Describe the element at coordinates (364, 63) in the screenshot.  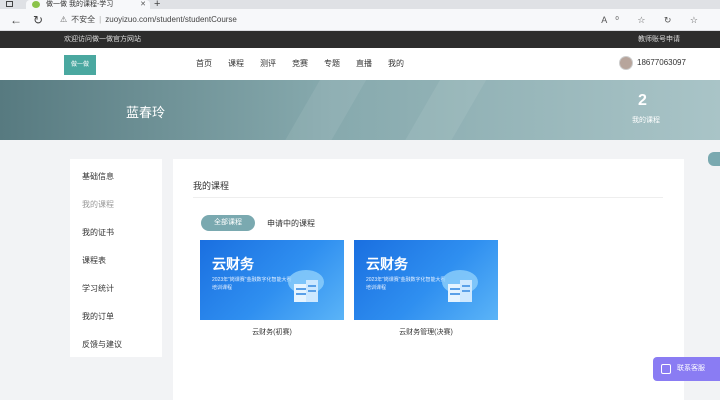
I see `nav-live: 直播` at that location.